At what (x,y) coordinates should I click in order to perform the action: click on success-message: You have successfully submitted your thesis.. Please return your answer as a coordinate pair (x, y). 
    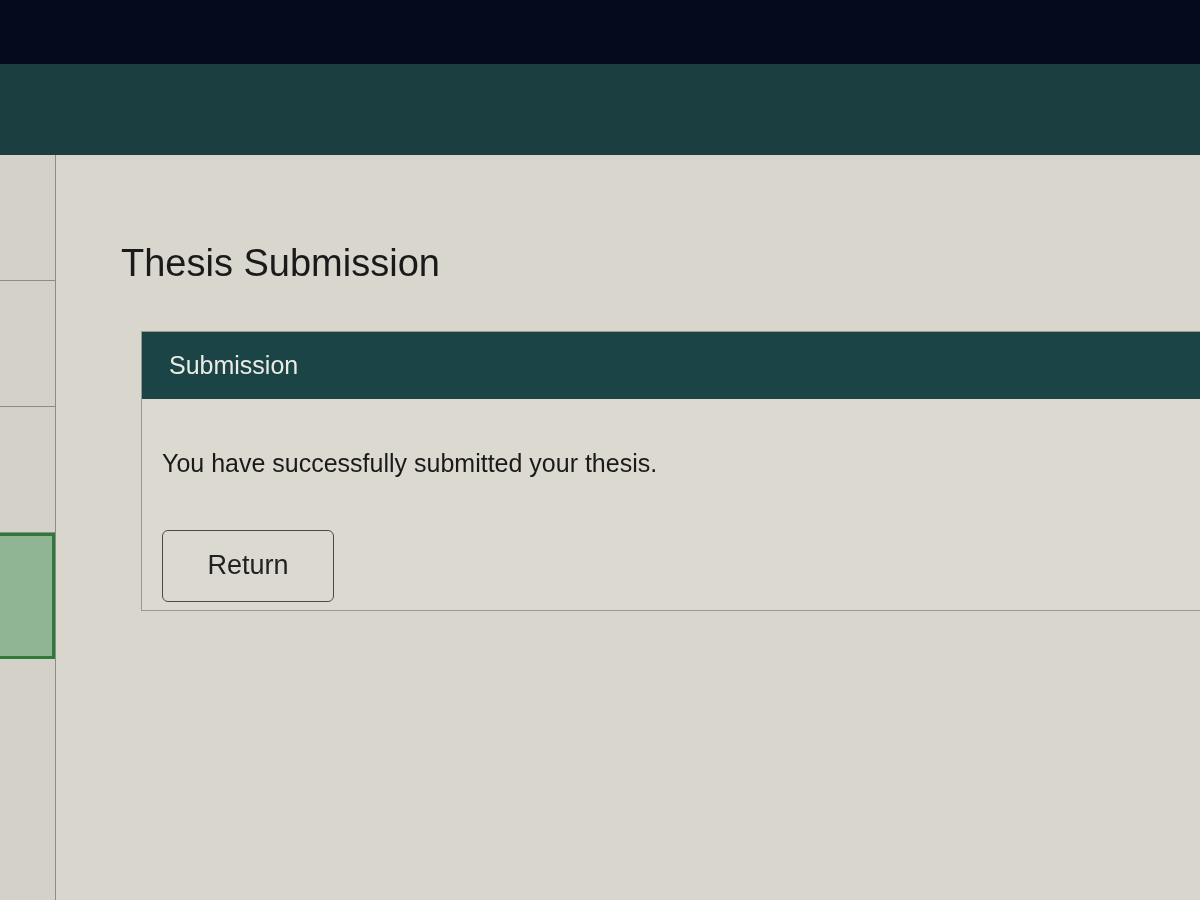
    Looking at the image, I should click on (410, 463).